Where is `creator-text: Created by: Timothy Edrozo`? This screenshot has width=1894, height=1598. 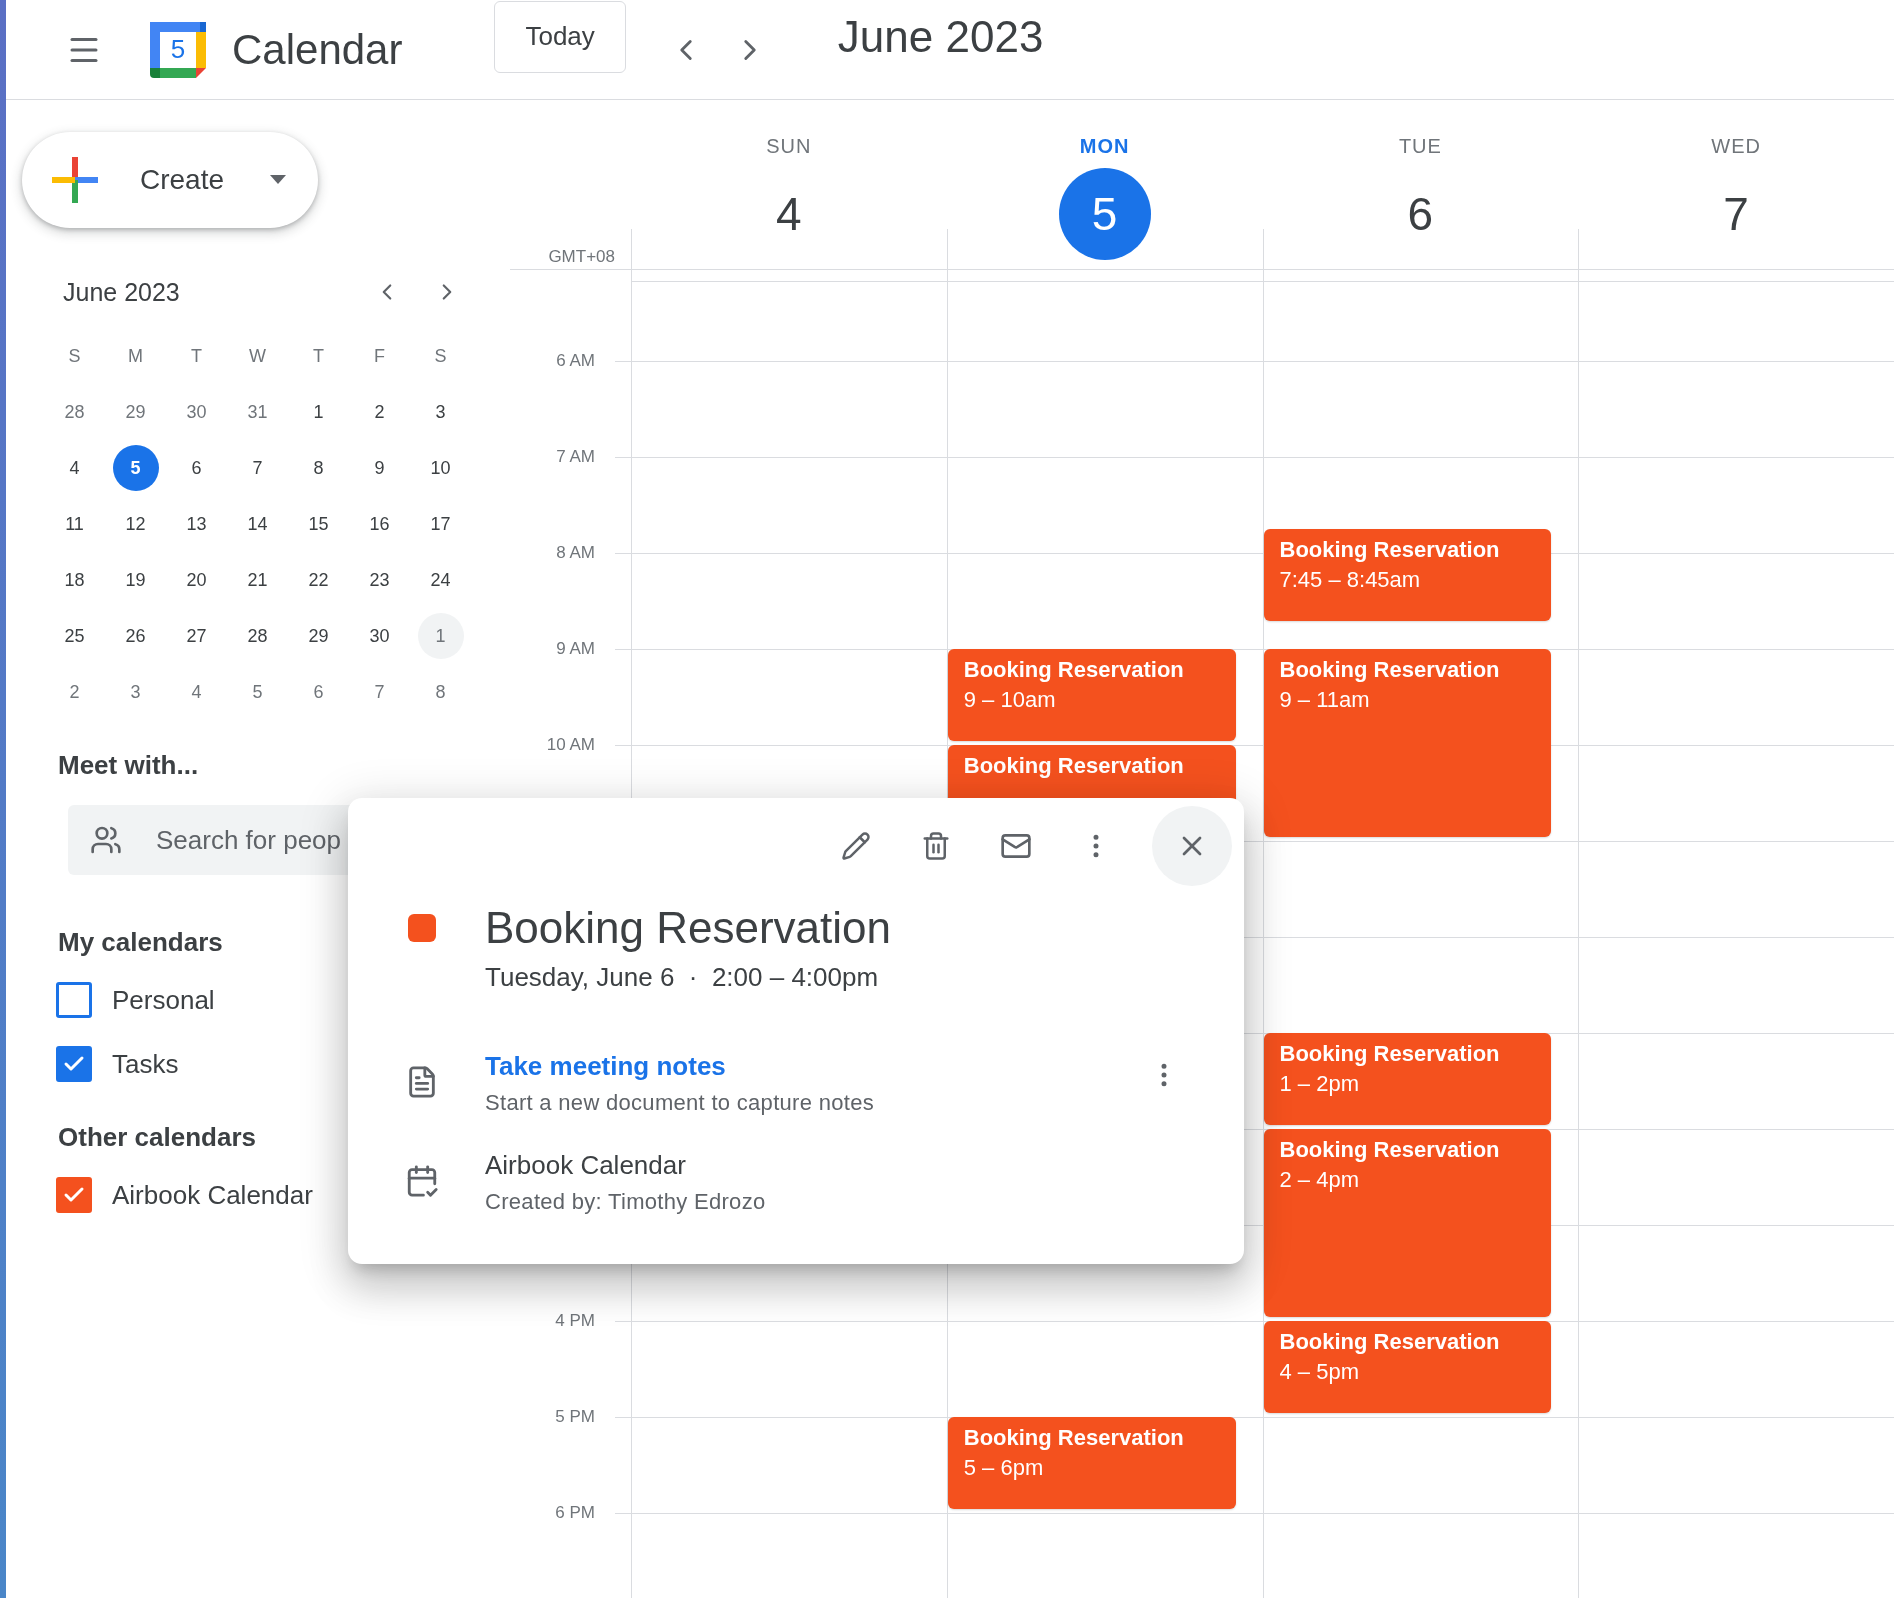 creator-text: Created by: Timothy Edrozo is located at coordinates (626, 1202).